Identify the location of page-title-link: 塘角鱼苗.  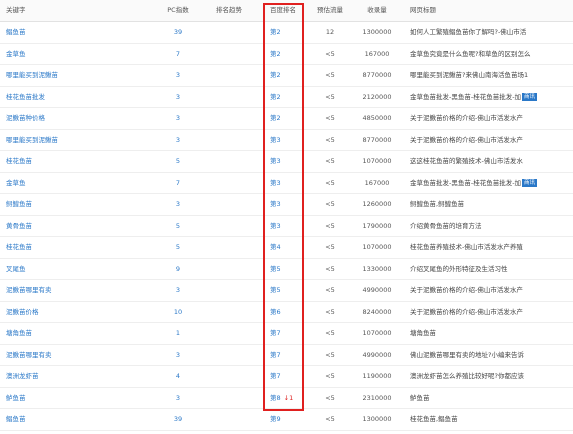
(490, 333).